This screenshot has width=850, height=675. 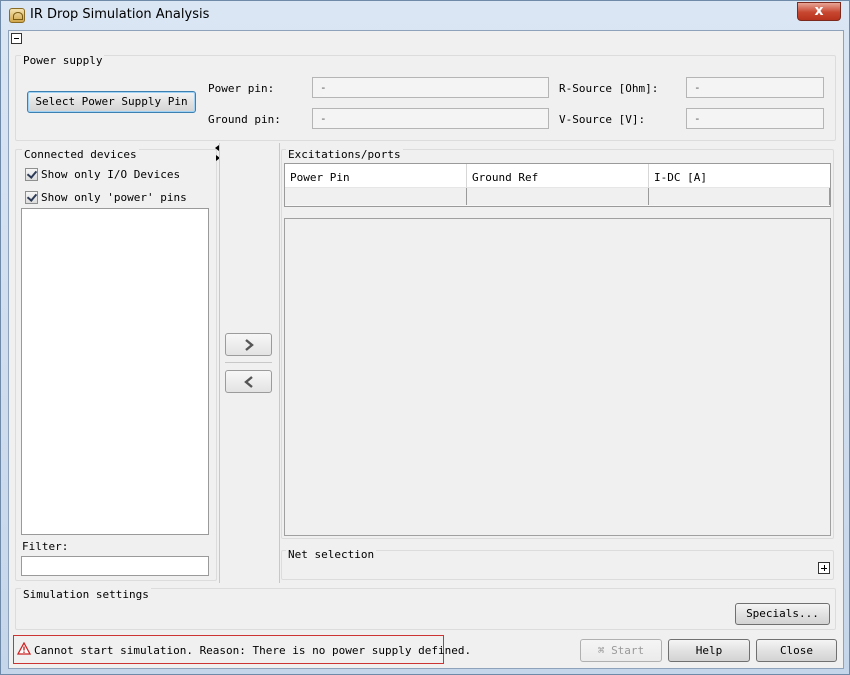 What do you see at coordinates (24, 648) in the screenshot?
I see `warning-triangle-icon` at bounding box center [24, 648].